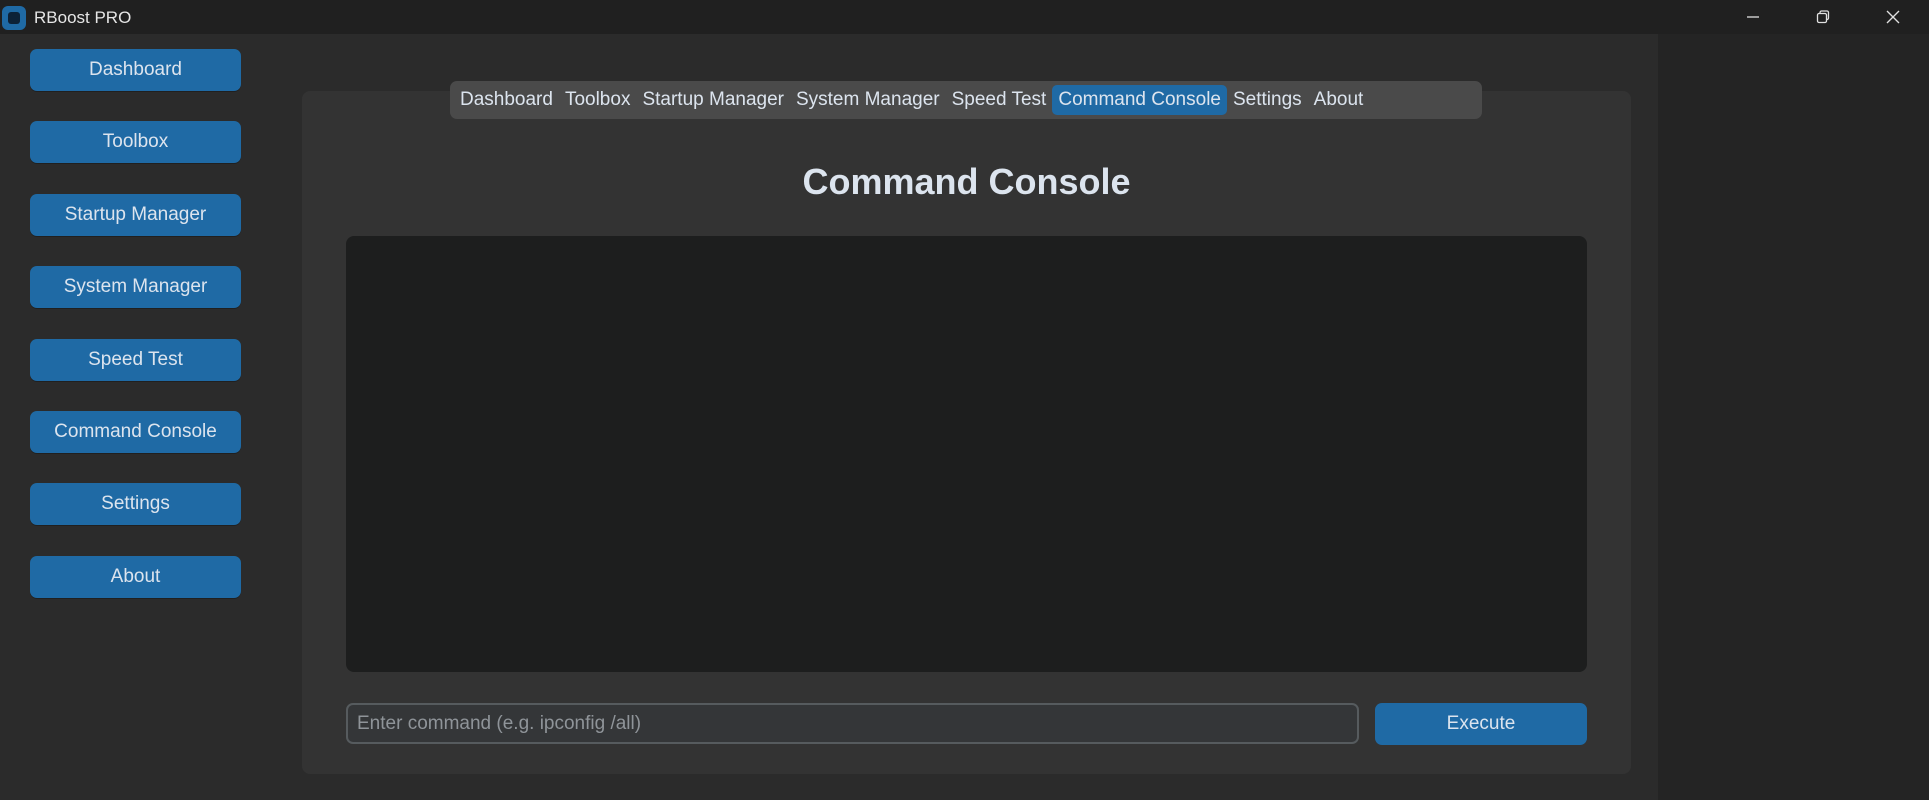  Describe the element at coordinates (1481, 724) in the screenshot. I see `execute-button: Execute` at that location.